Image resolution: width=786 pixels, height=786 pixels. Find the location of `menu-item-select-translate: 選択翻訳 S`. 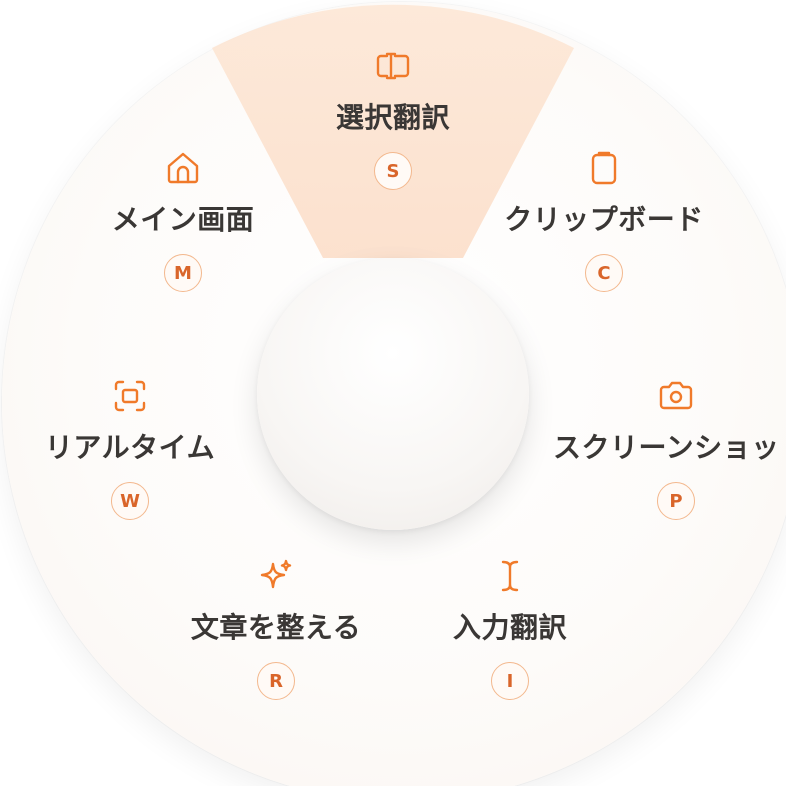

menu-item-select-translate: 選択翻訳 S is located at coordinates (393, 117).